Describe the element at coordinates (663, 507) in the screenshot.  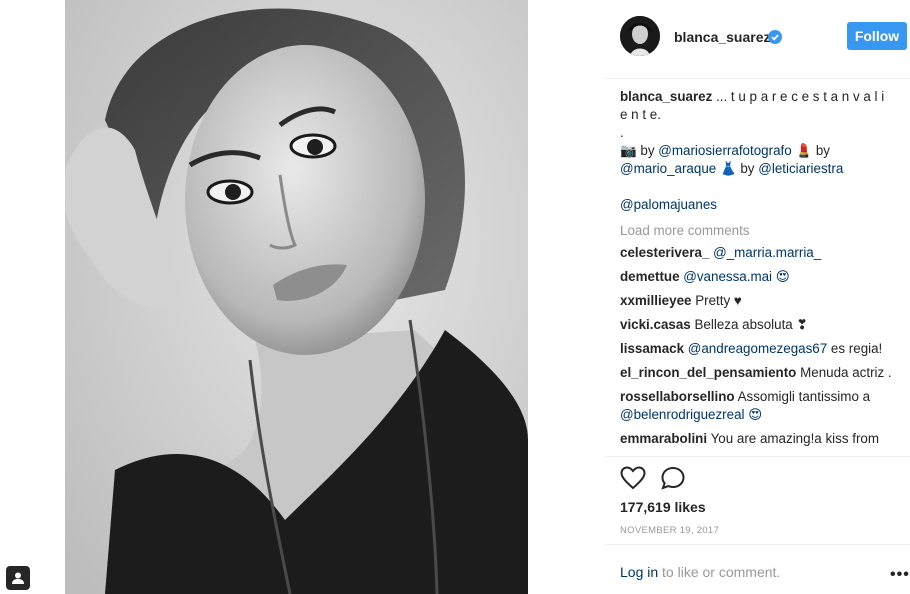
I see `likes-count: 177,619 likes` at that location.